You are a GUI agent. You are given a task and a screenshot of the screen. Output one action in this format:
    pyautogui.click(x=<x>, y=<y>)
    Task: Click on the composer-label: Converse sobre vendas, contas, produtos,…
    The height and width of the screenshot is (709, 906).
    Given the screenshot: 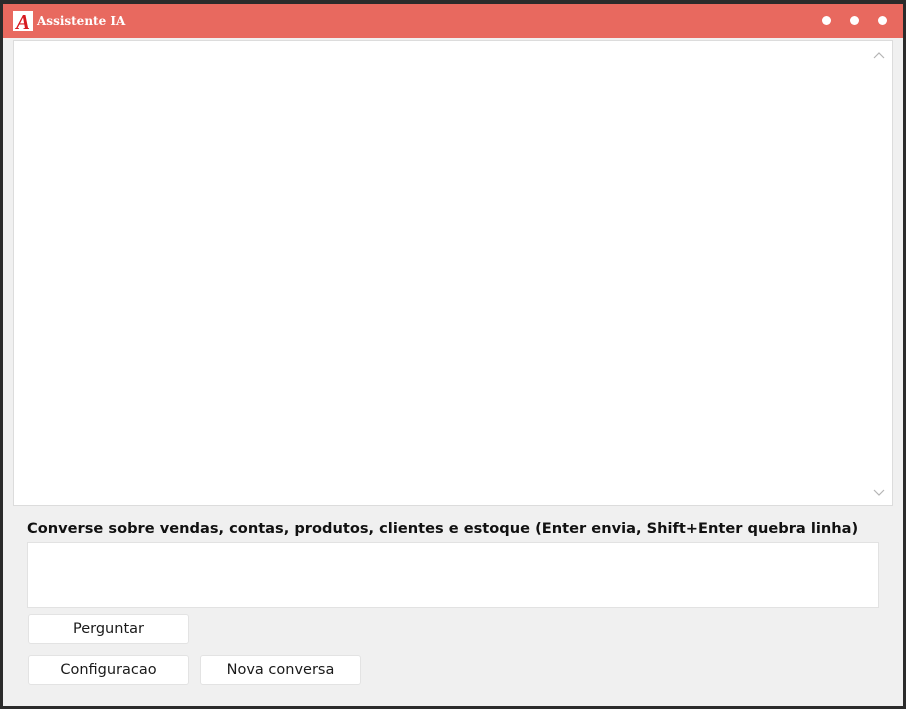 What is the action you would take?
    pyautogui.click(x=443, y=528)
    